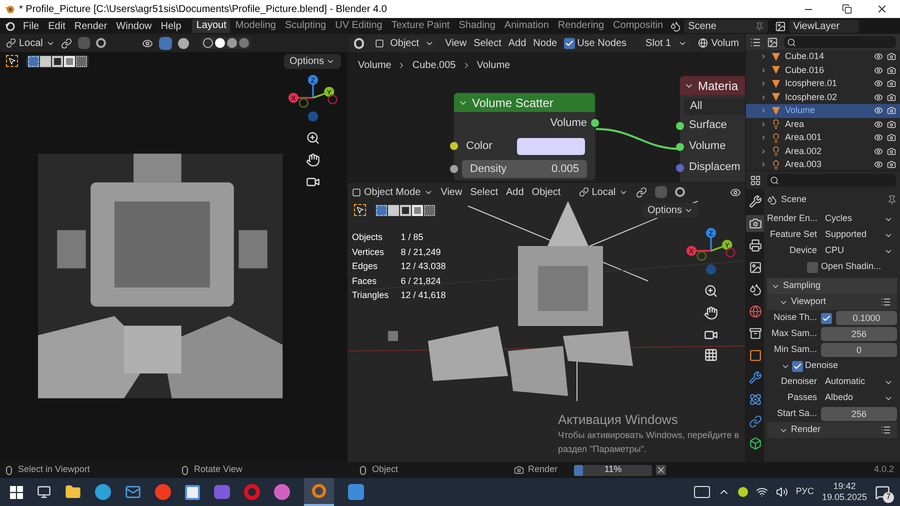 The image size is (900, 506). I want to click on notification-icon, so click(882, 492).